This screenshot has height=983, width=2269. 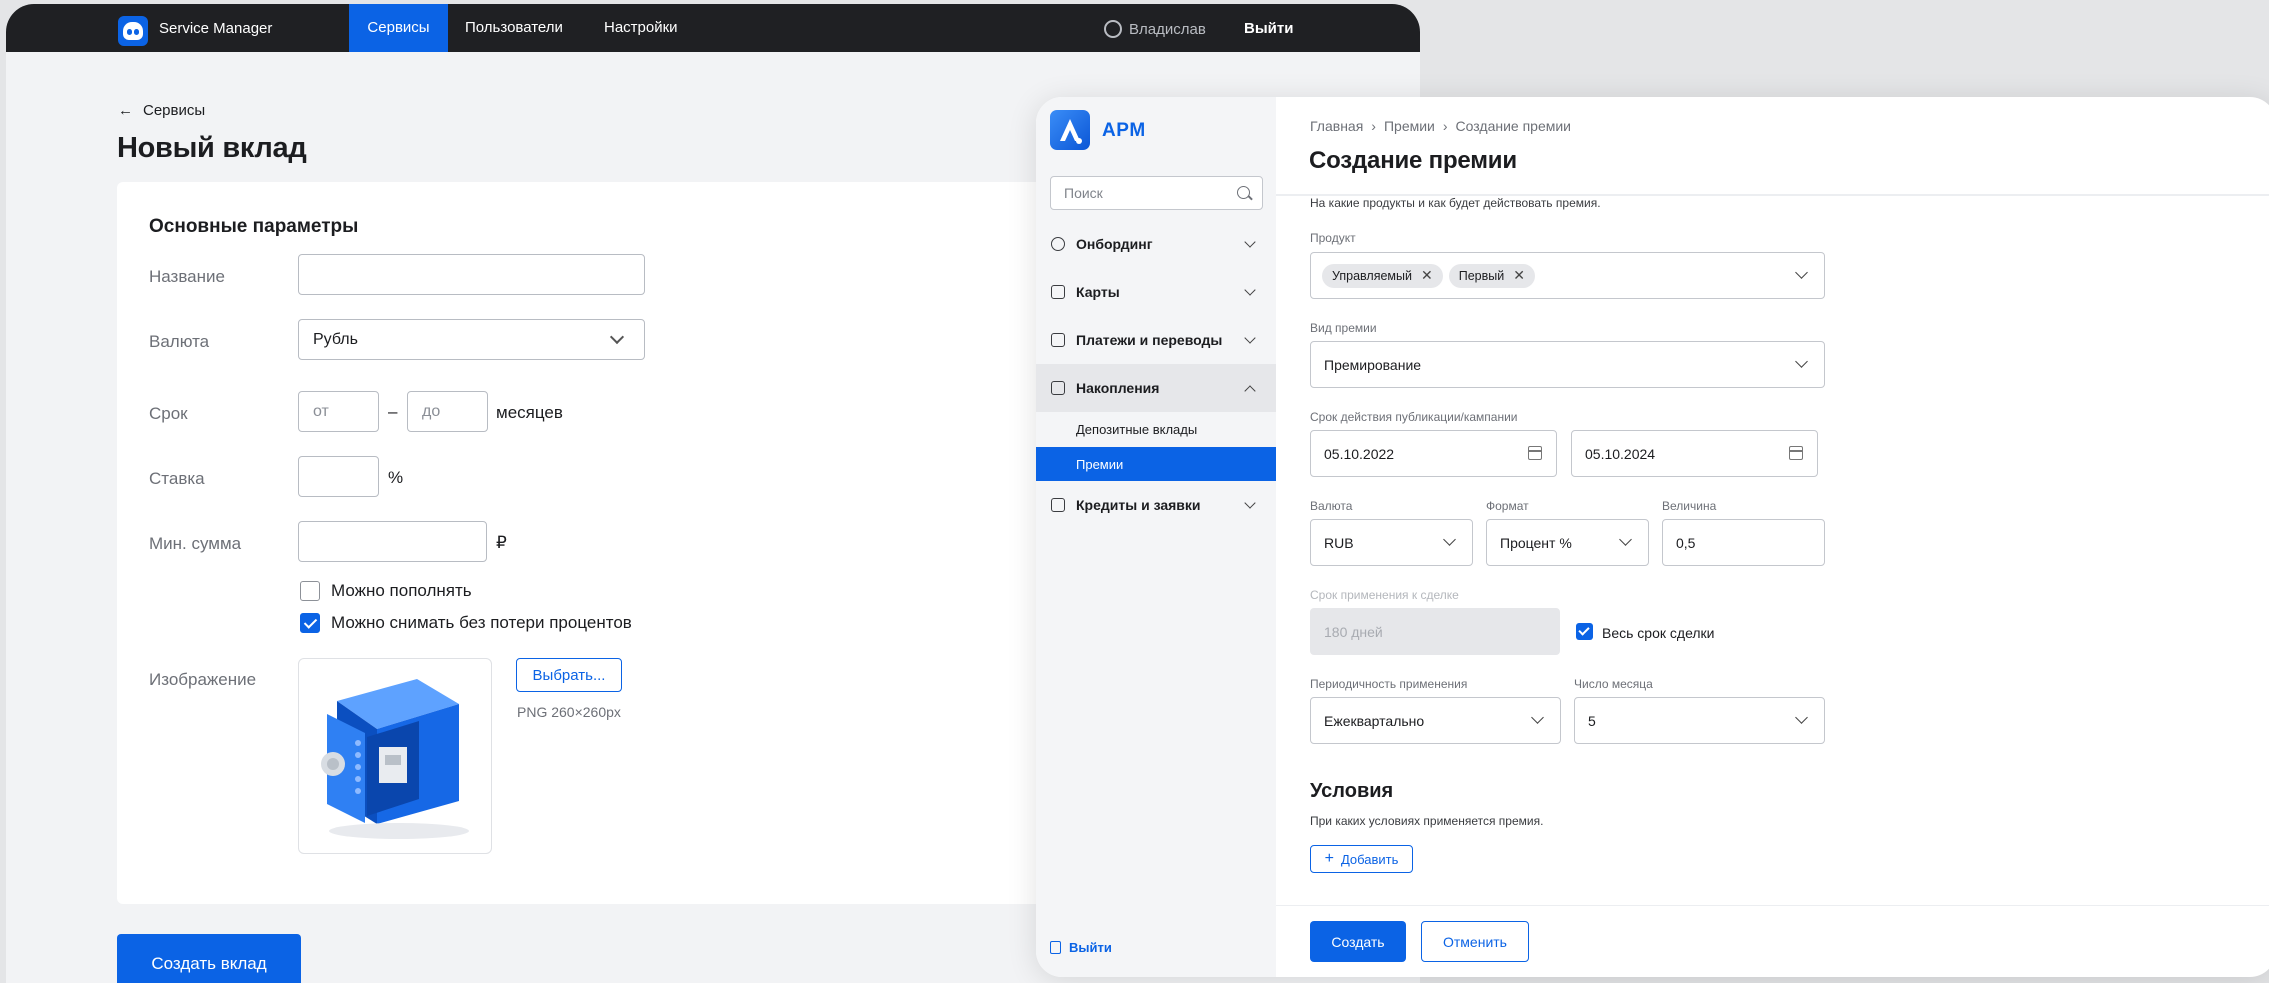 I want to click on rate-unit: %, so click(x=396, y=477).